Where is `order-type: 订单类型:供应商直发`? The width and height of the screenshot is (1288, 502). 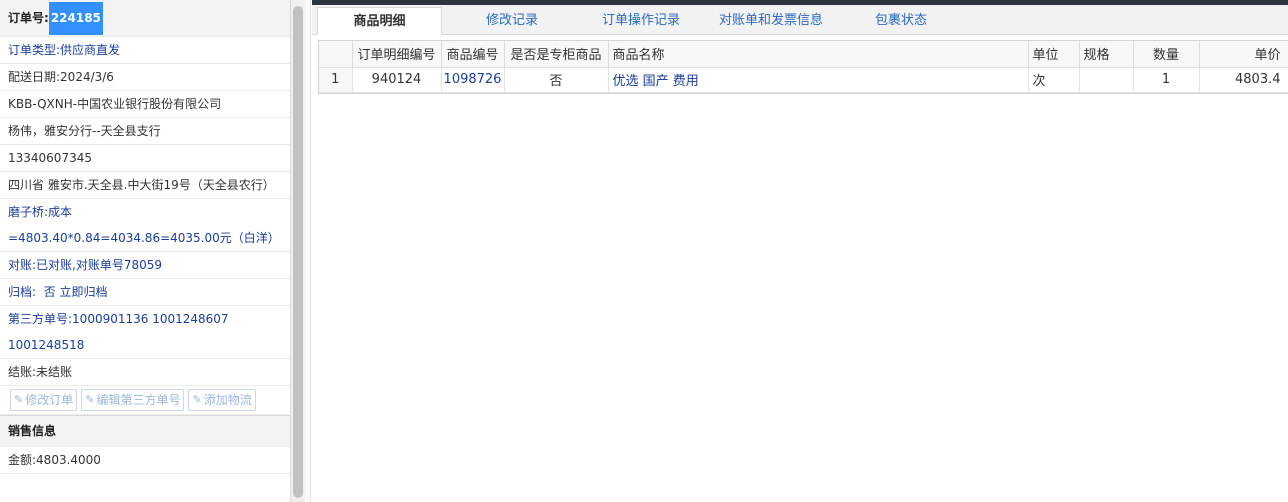 order-type: 订单类型:供应商直发 is located at coordinates (64, 50).